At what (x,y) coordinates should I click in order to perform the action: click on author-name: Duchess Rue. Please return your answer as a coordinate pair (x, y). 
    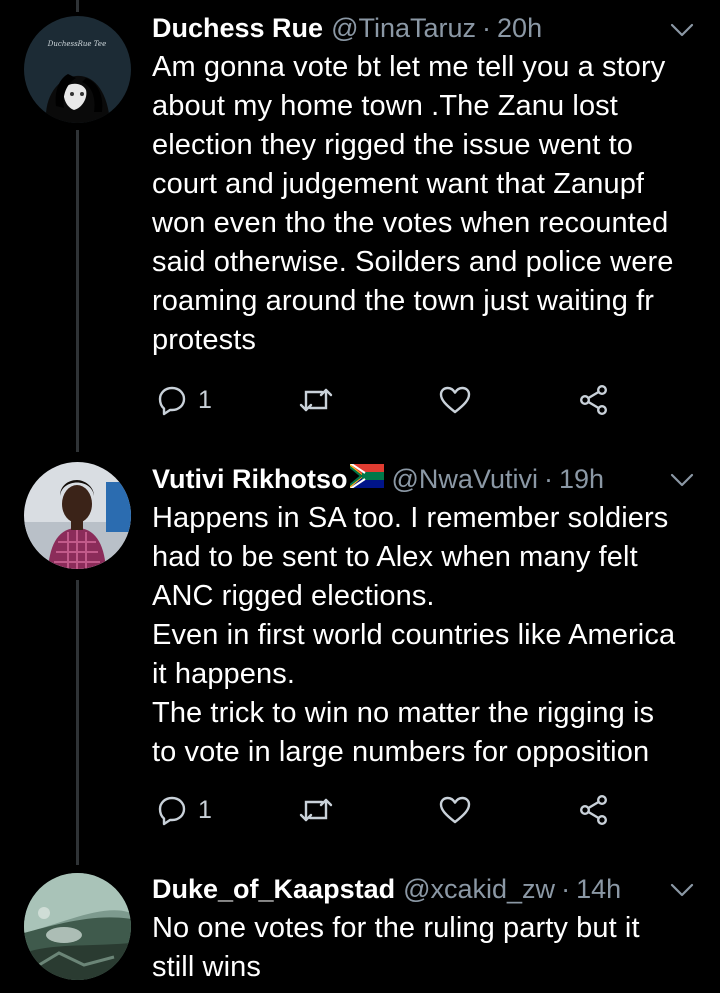
    Looking at the image, I should click on (237, 28).